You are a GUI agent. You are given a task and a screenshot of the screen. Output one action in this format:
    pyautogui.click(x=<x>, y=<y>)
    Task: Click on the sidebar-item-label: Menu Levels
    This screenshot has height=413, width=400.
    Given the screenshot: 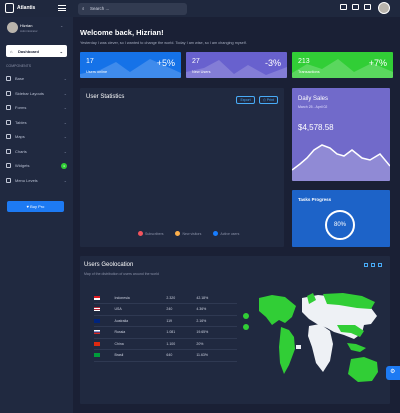 What is the action you would take?
    pyautogui.click(x=26, y=180)
    